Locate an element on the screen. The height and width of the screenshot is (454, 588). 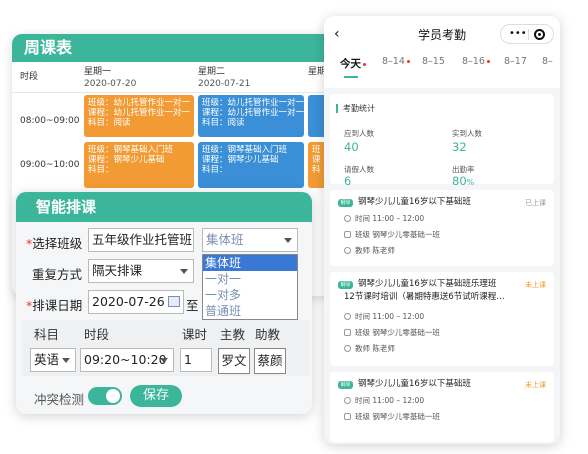
tab-date: 8– is located at coordinates (547, 61).